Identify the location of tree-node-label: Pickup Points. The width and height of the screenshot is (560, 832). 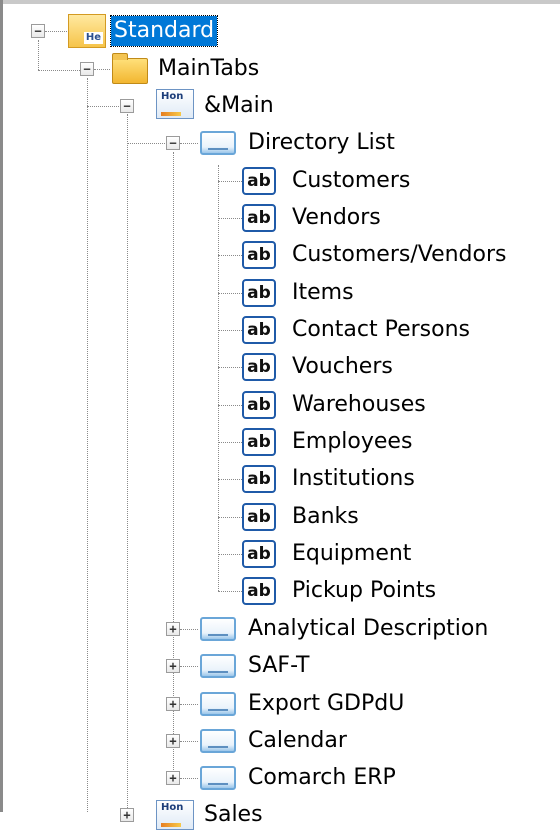
(364, 590).